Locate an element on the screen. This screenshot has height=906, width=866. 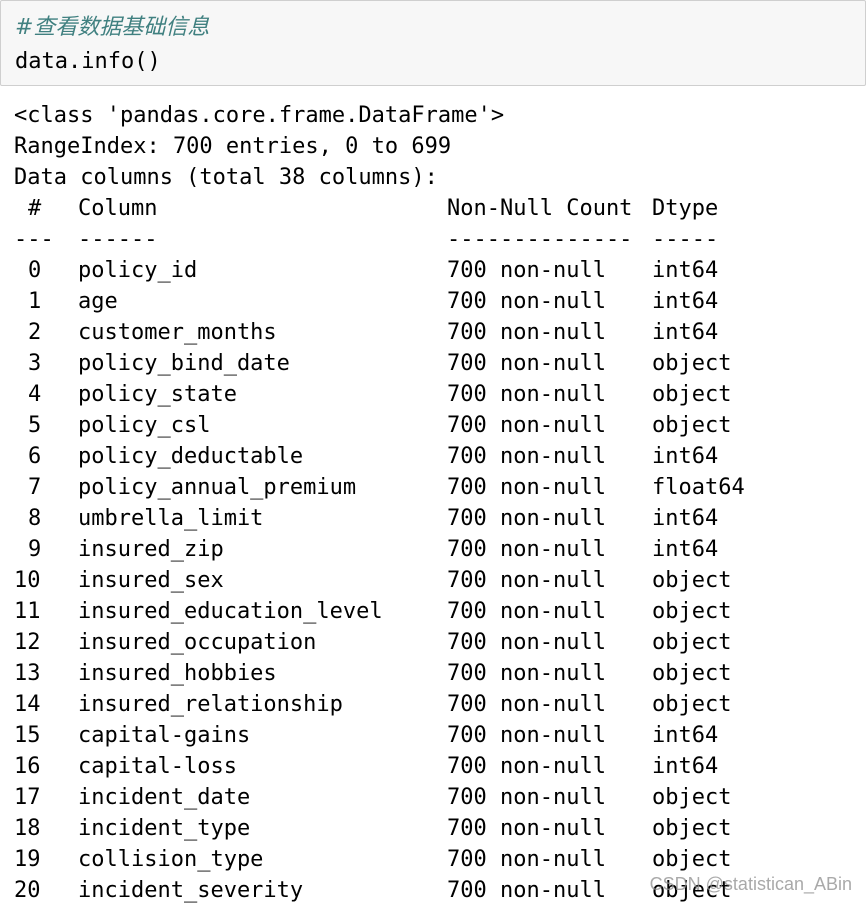
row-num: 12 is located at coordinates (27, 642).